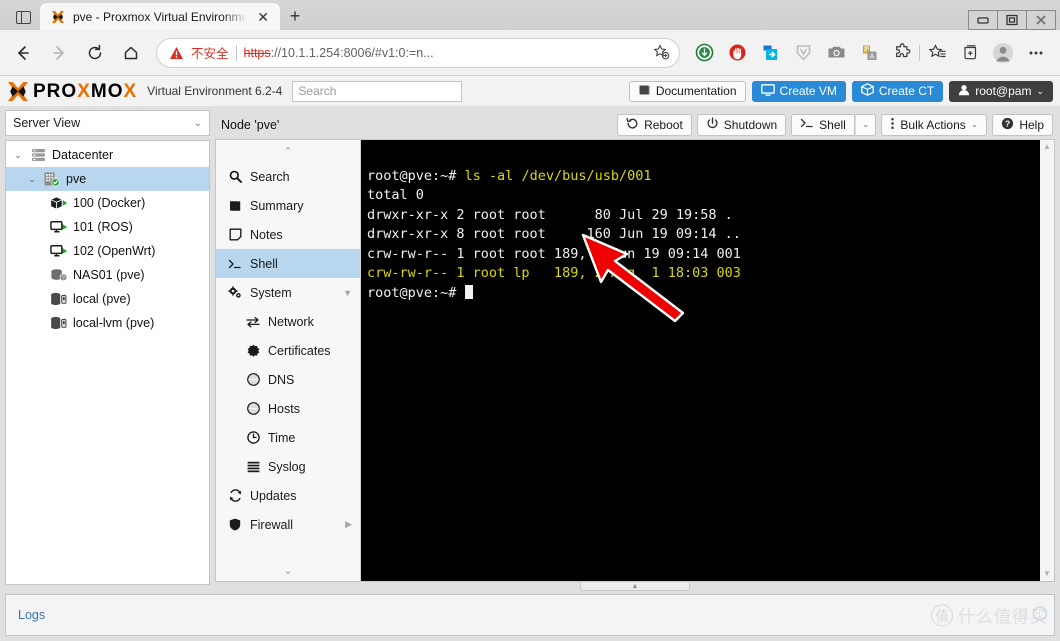 Image resolution: width=1060 pixels, height=641 pixels. What do you see at coordinates (288, 437) in the screenshot?
I see `menu-item-time: Time` at bounding box center [288, 437].